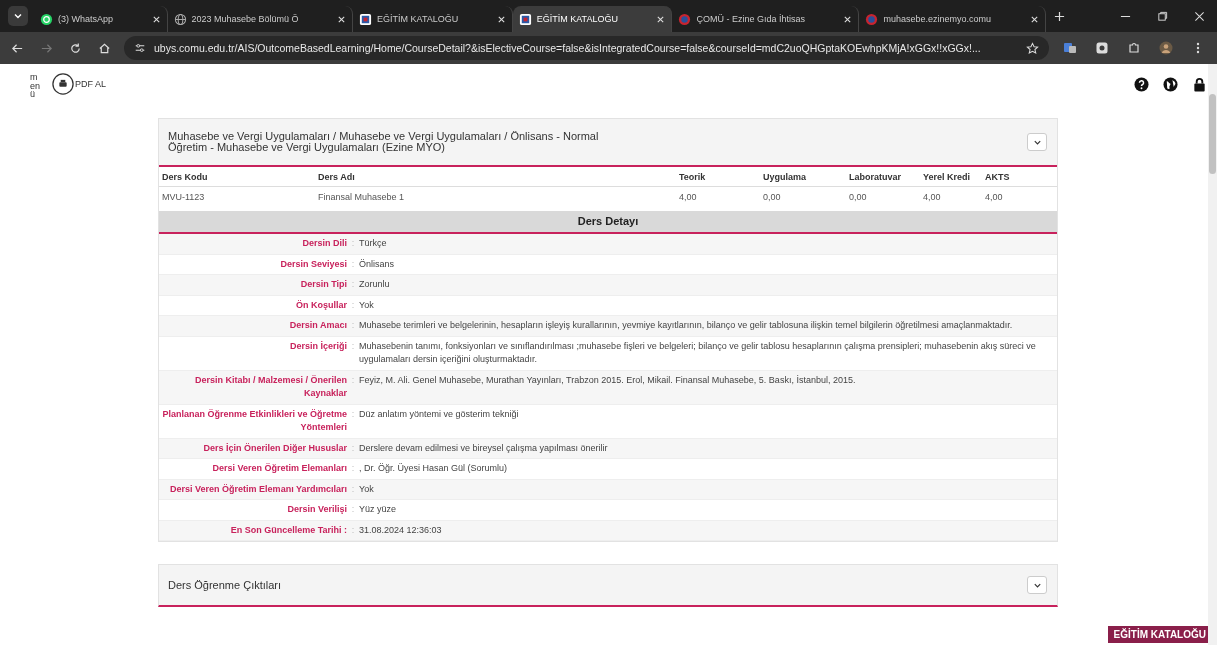  What do you see at coordinates (104, 48) in the screenshot?
I see `home-icon` at bounding box center [104, 48].